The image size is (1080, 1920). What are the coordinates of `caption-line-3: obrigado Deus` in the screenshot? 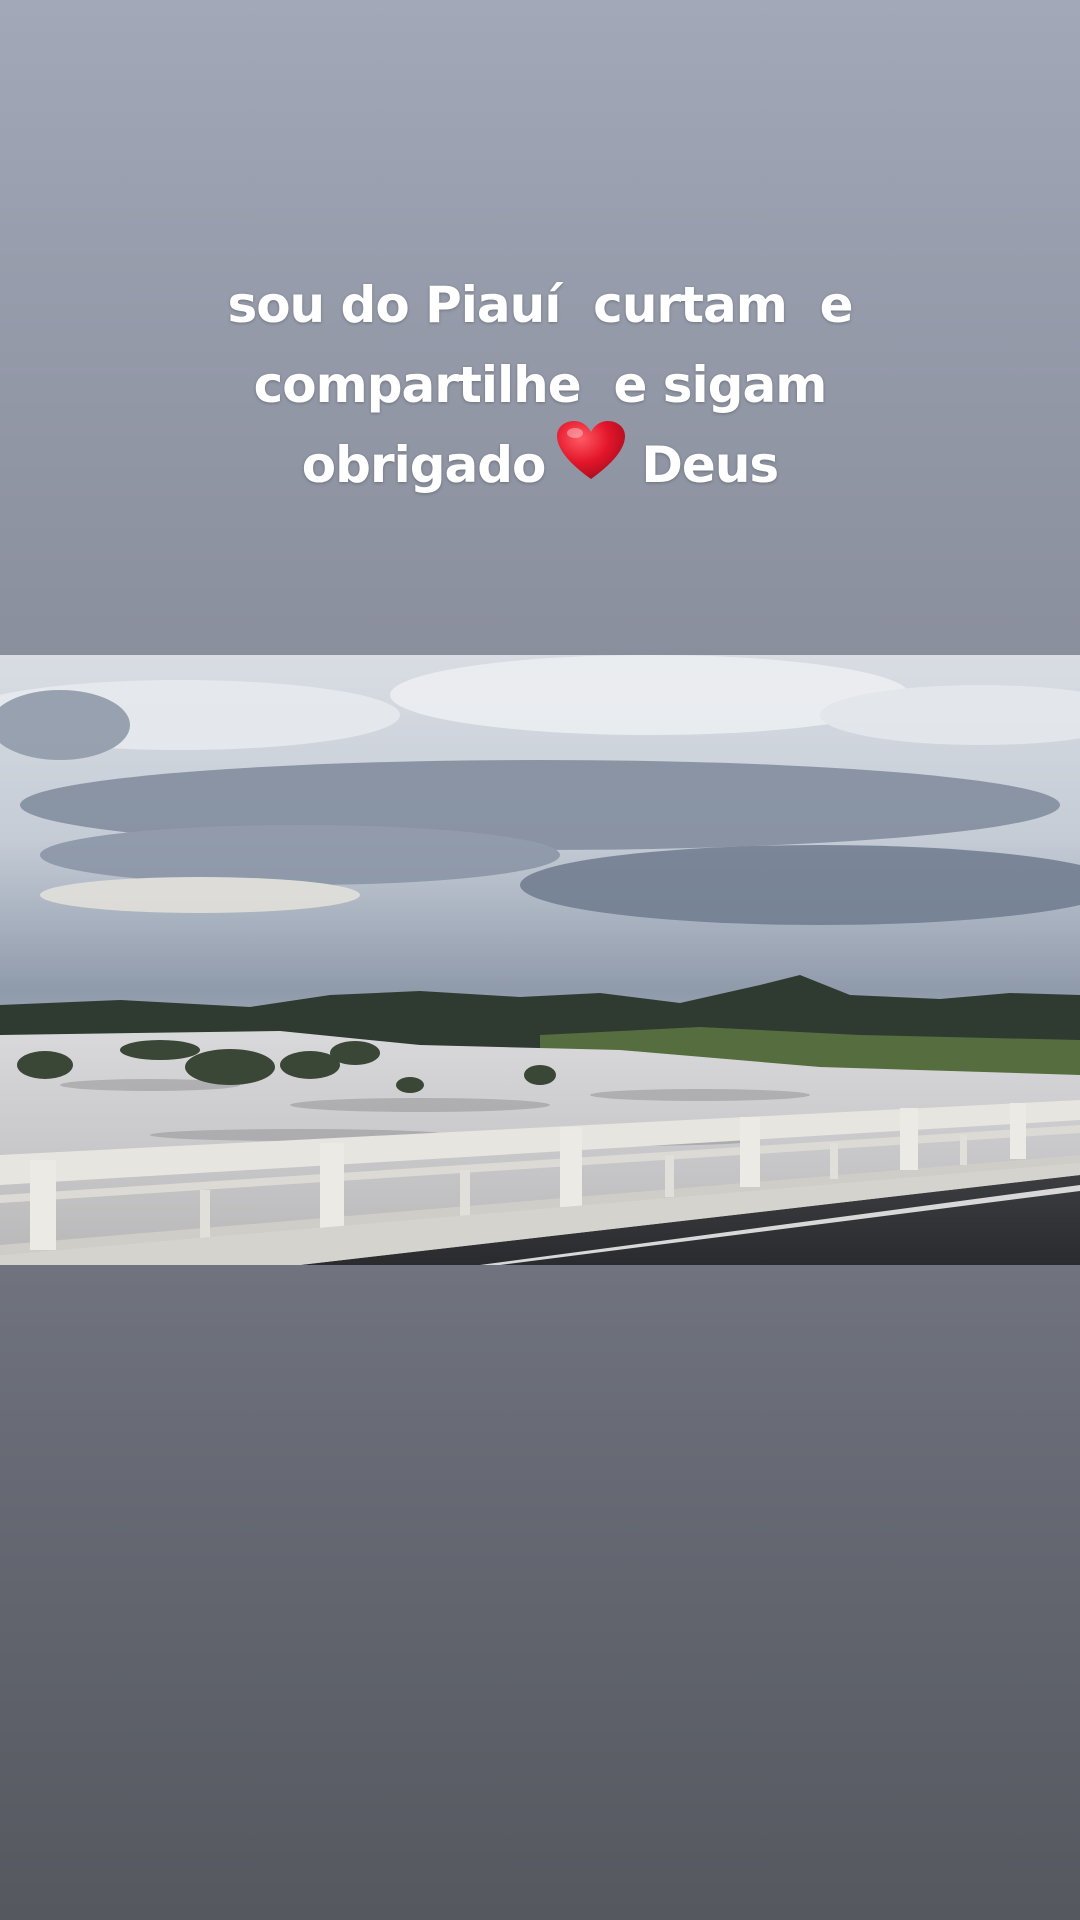 It's located at (540, 466).